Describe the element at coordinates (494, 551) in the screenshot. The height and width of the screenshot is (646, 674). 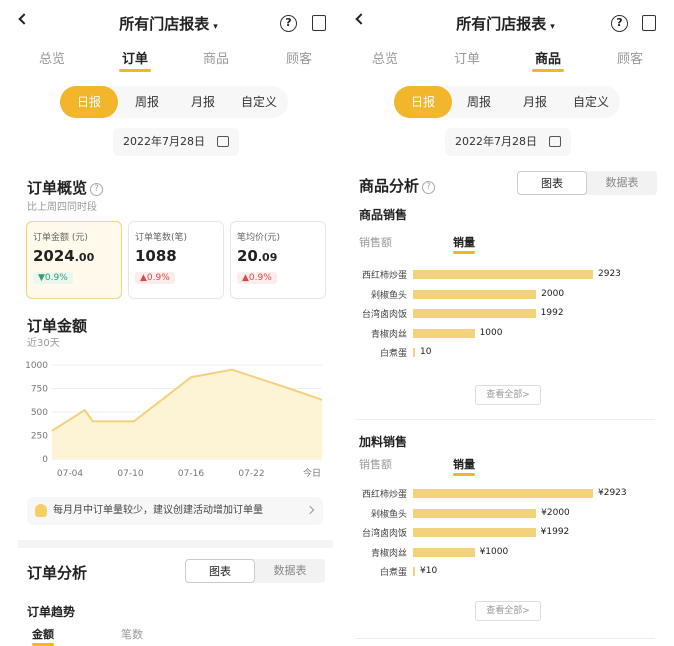
I see `bar-value-label: ¥1000` at that location.